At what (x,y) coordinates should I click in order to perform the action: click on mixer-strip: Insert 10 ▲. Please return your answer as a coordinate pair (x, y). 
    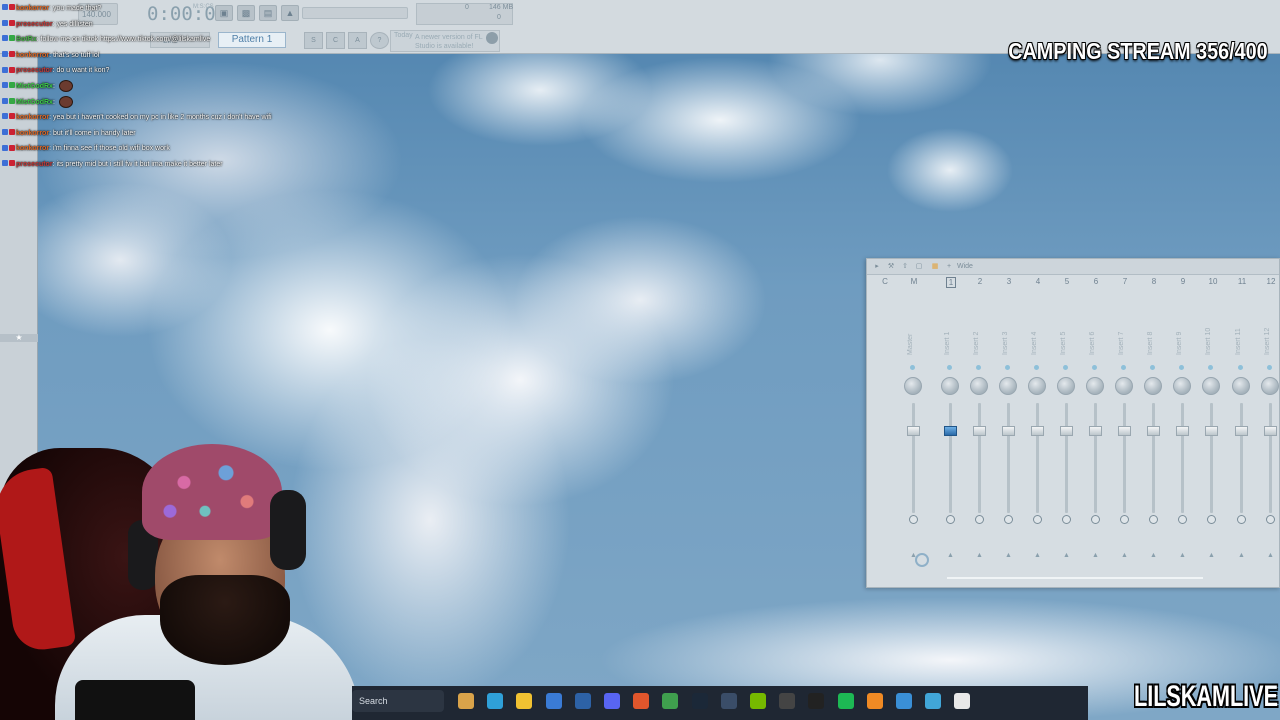
    Looking at the image, I should click on (1212, 436).